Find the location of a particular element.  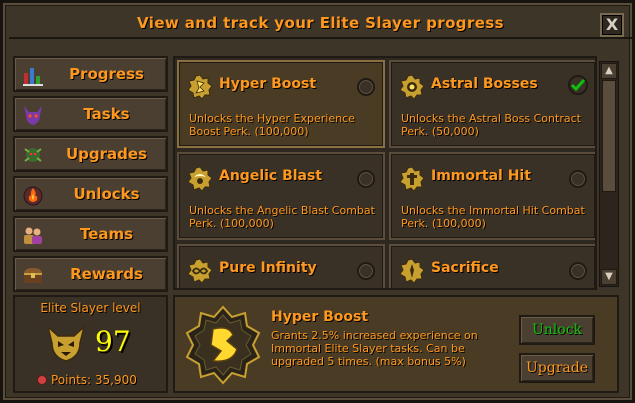

nav-rewards-button: Rewards is located at coordinates (90, 274).